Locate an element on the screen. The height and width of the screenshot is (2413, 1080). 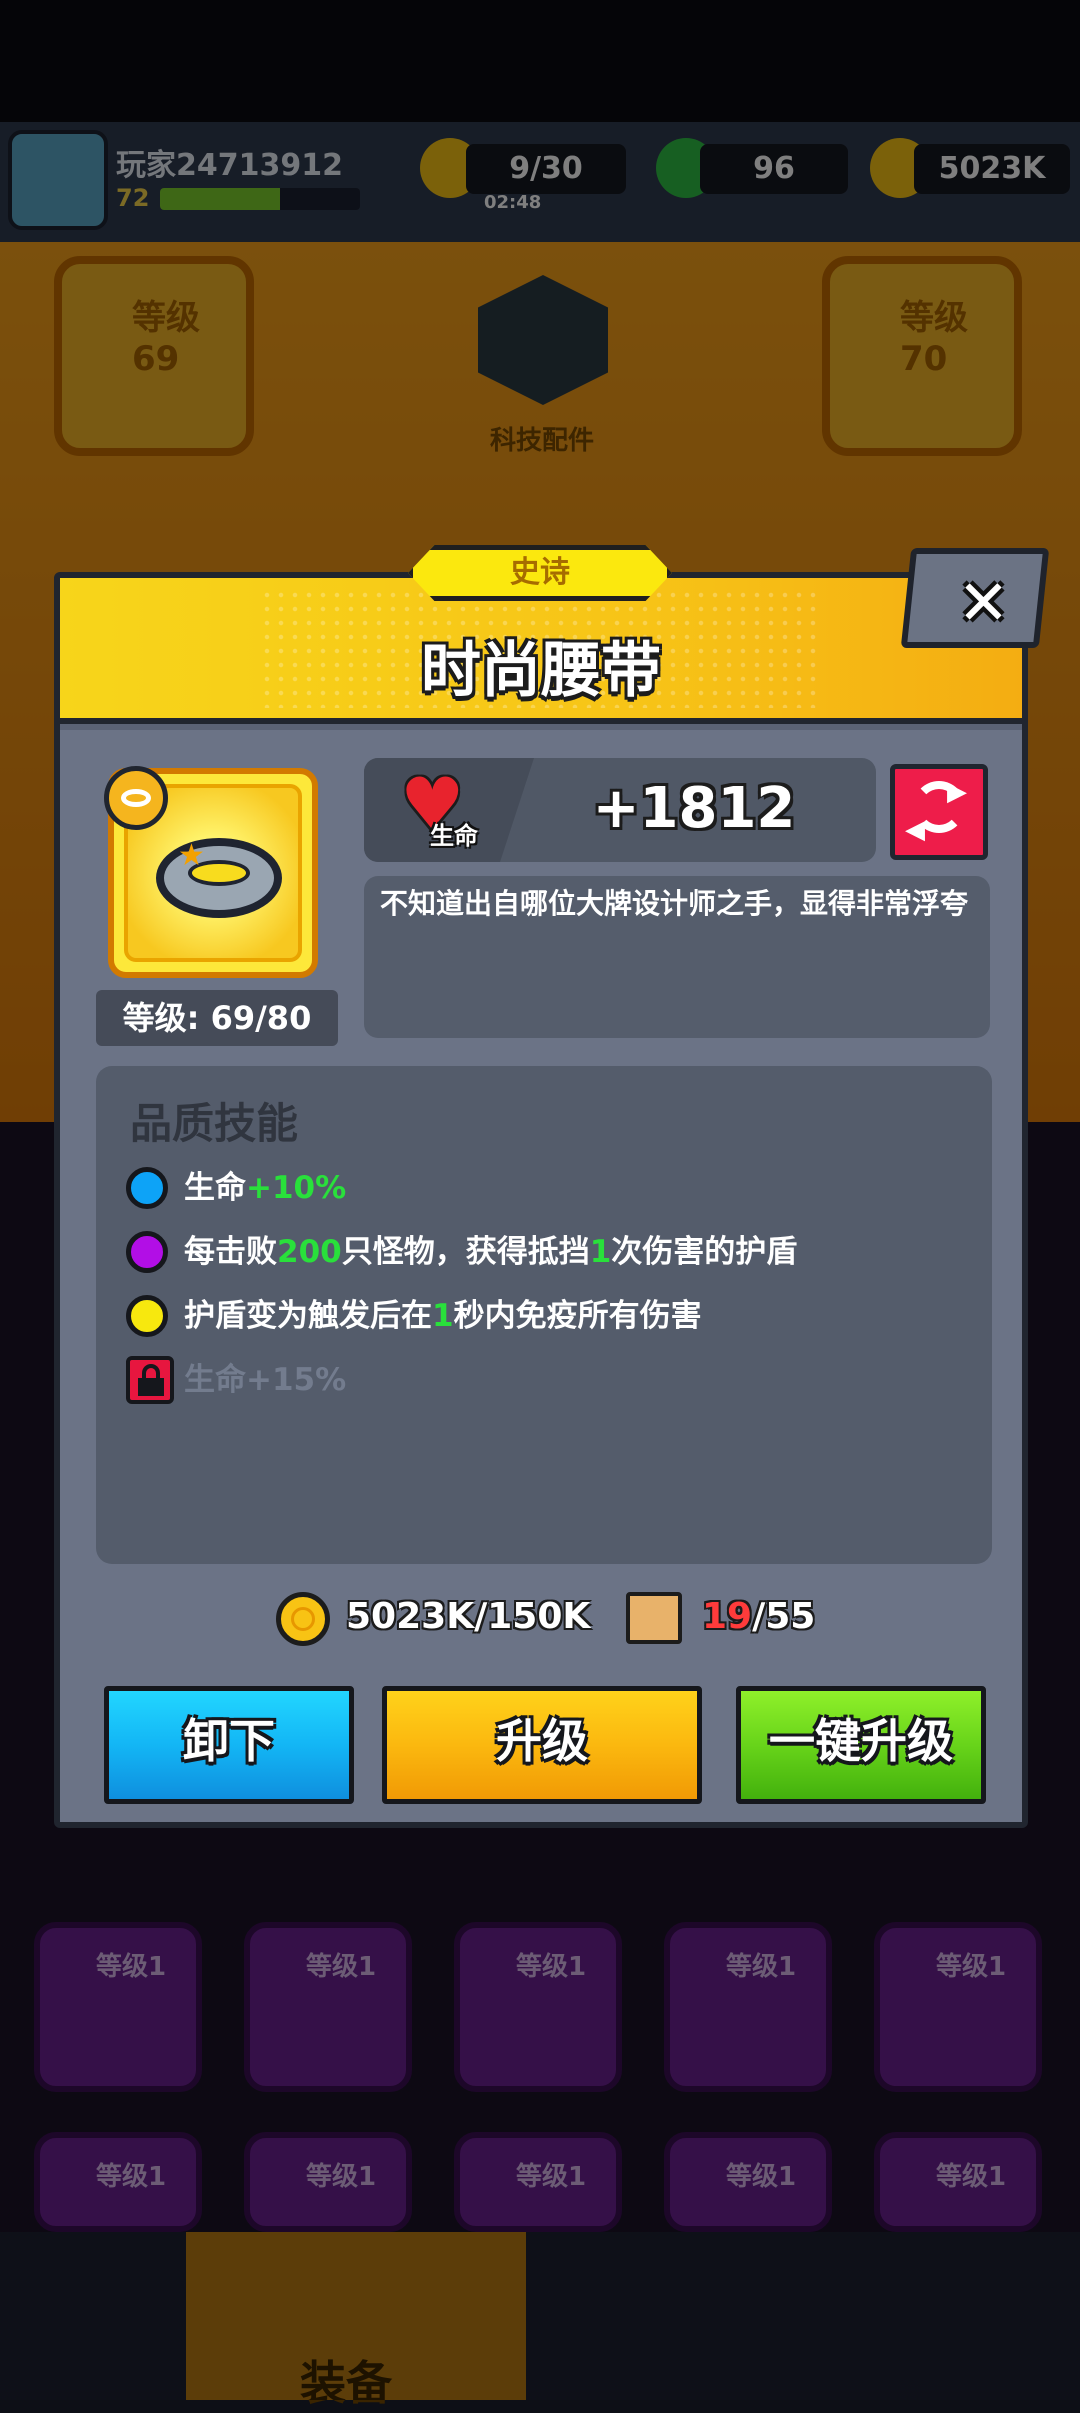
refresh-arrow-icon: ▶ is located at coordinates (957, 792).